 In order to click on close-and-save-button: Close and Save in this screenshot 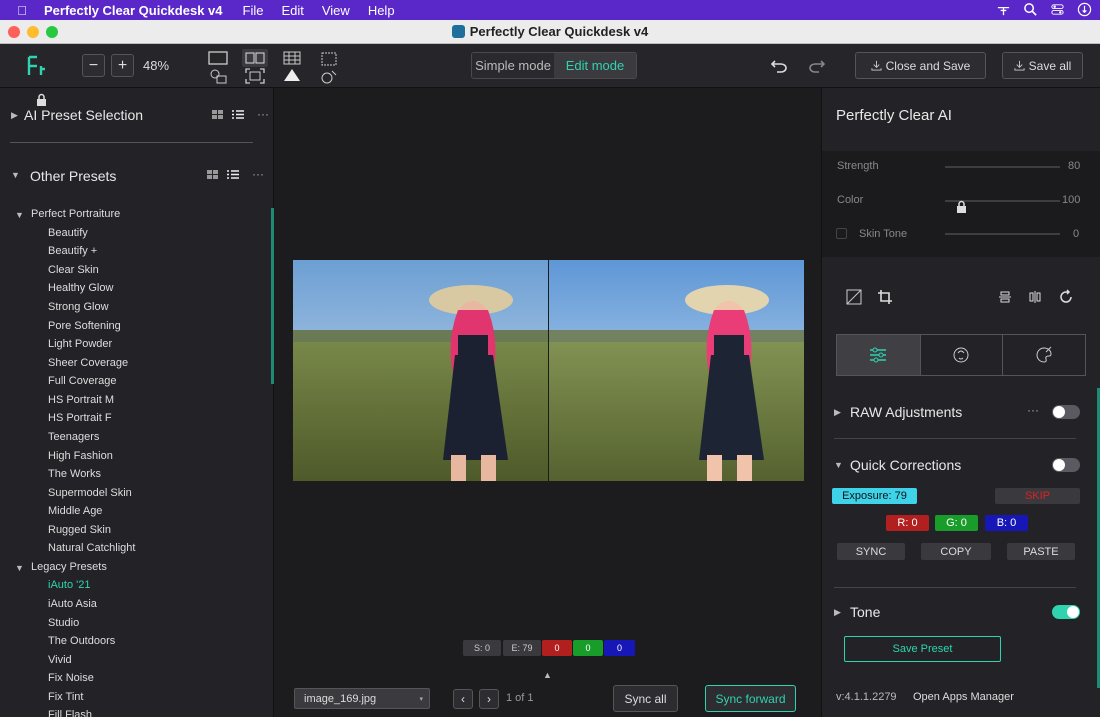, I will do `click(920, 65)`.